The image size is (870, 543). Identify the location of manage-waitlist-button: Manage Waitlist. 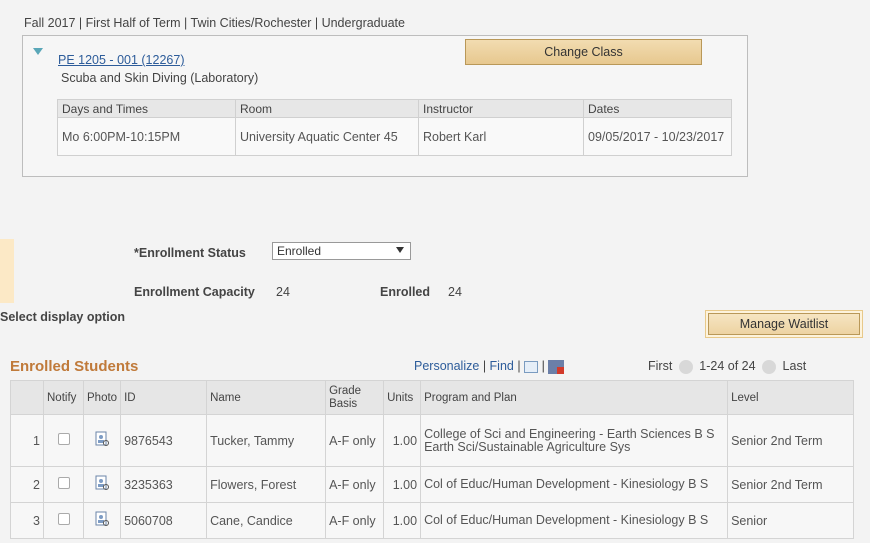
(784, 324).